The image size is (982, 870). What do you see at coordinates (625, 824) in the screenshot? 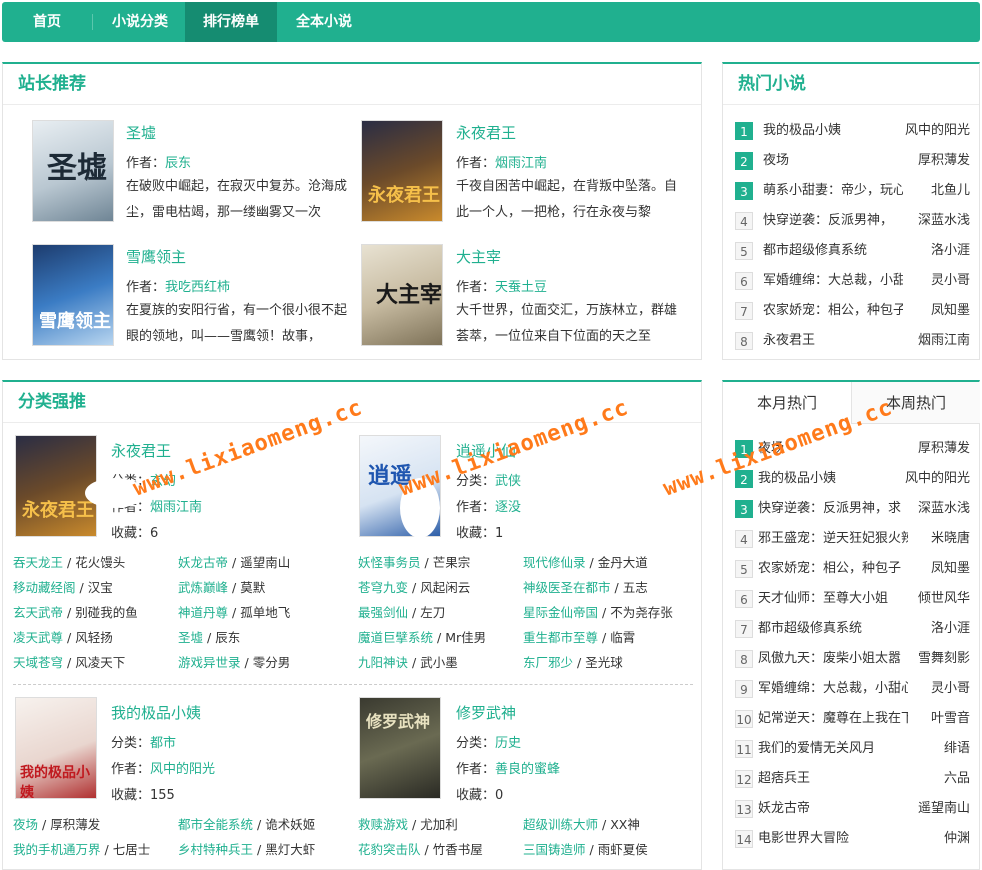
I see `author-name: XX神` at bounding box center [625, 824].